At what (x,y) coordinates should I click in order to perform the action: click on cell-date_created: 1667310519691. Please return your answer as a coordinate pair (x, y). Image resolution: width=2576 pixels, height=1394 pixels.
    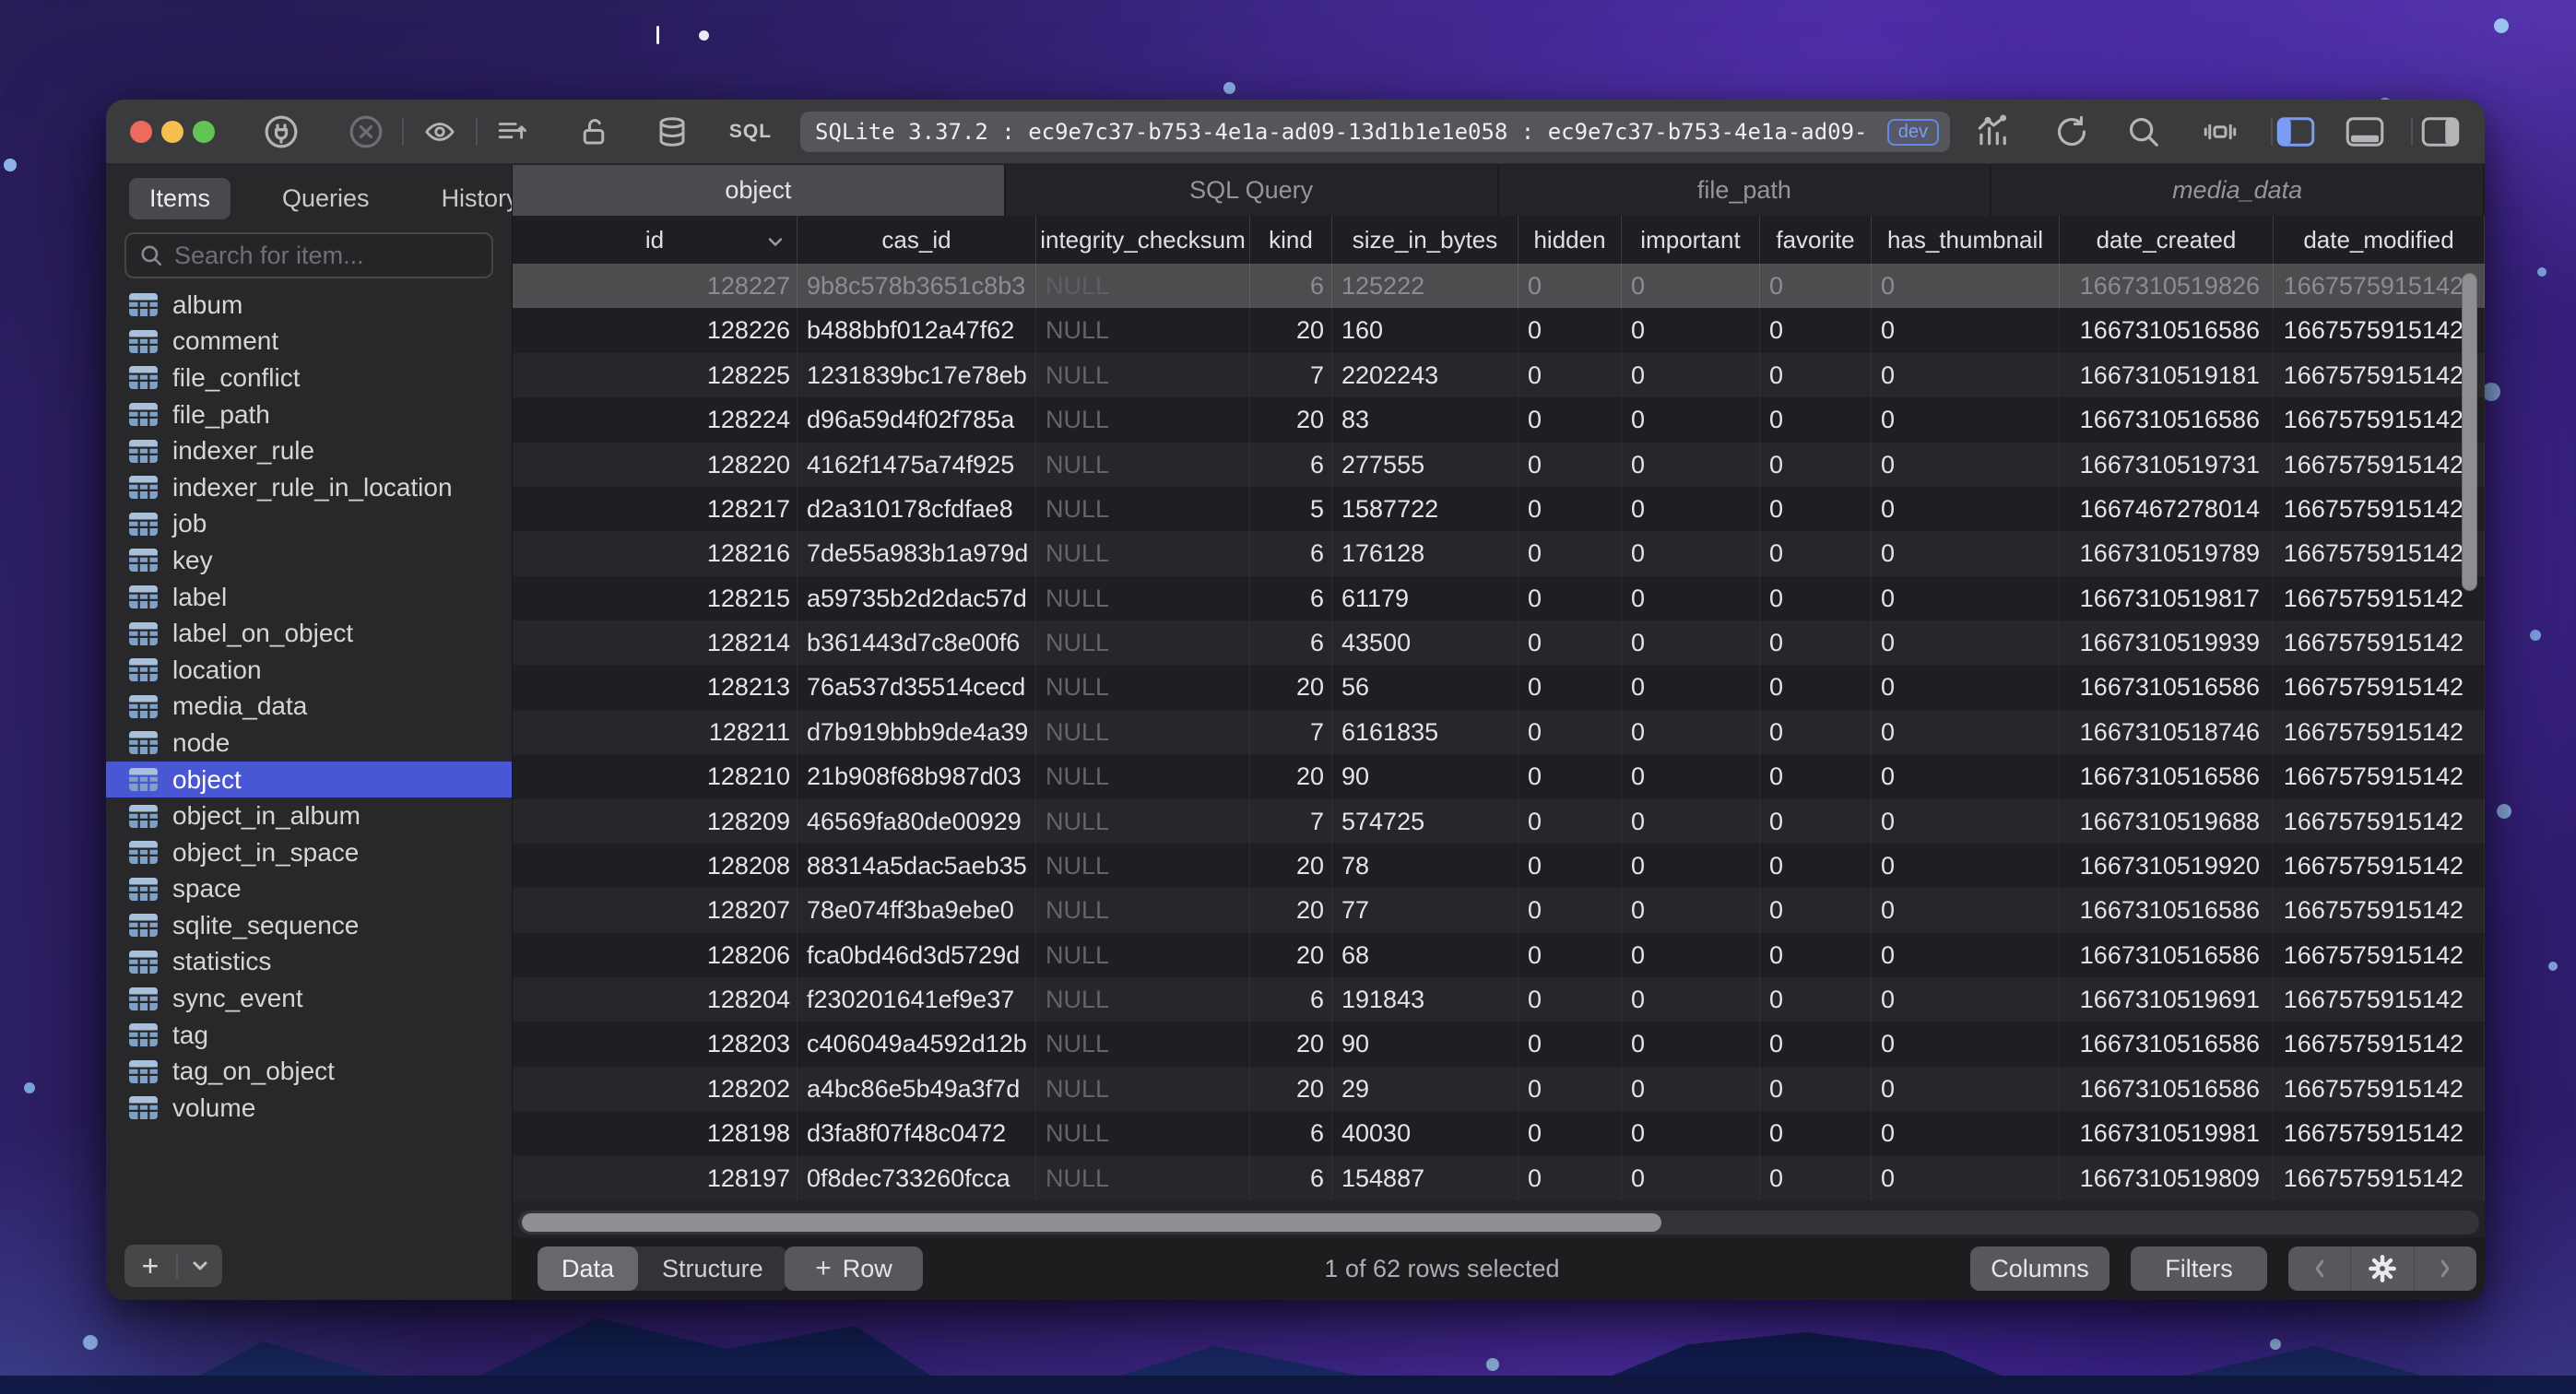
    Looking at the image, I should click on (2167, 1000).